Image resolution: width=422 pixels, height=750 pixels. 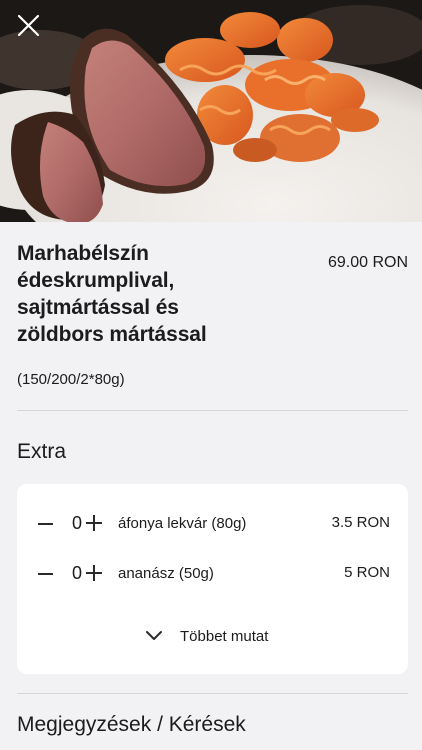 I want to click on notes-section-title: Megjegyzések / Kérések, so click(x=131, y=724).